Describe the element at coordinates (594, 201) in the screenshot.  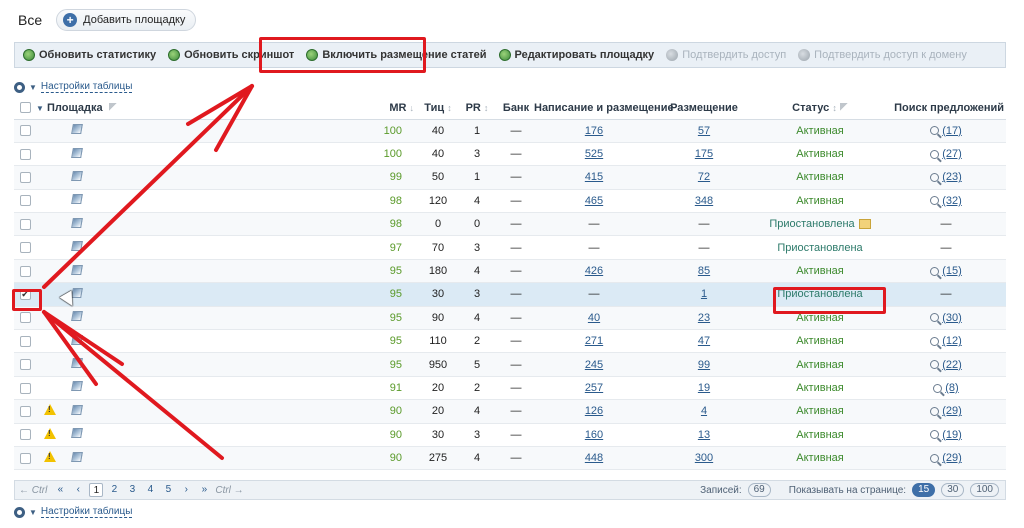
I see `writing-link: 465` at that location.